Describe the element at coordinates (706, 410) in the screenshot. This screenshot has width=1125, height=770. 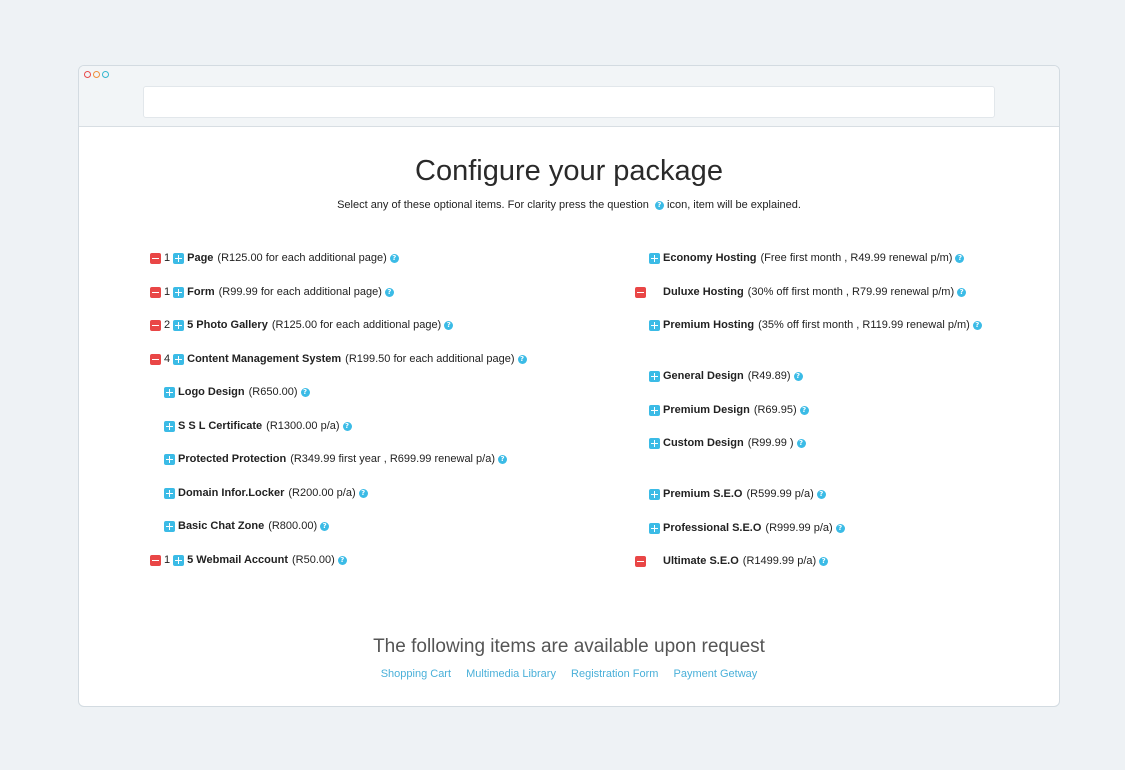
I see `option-name: Premium Design` at that location.